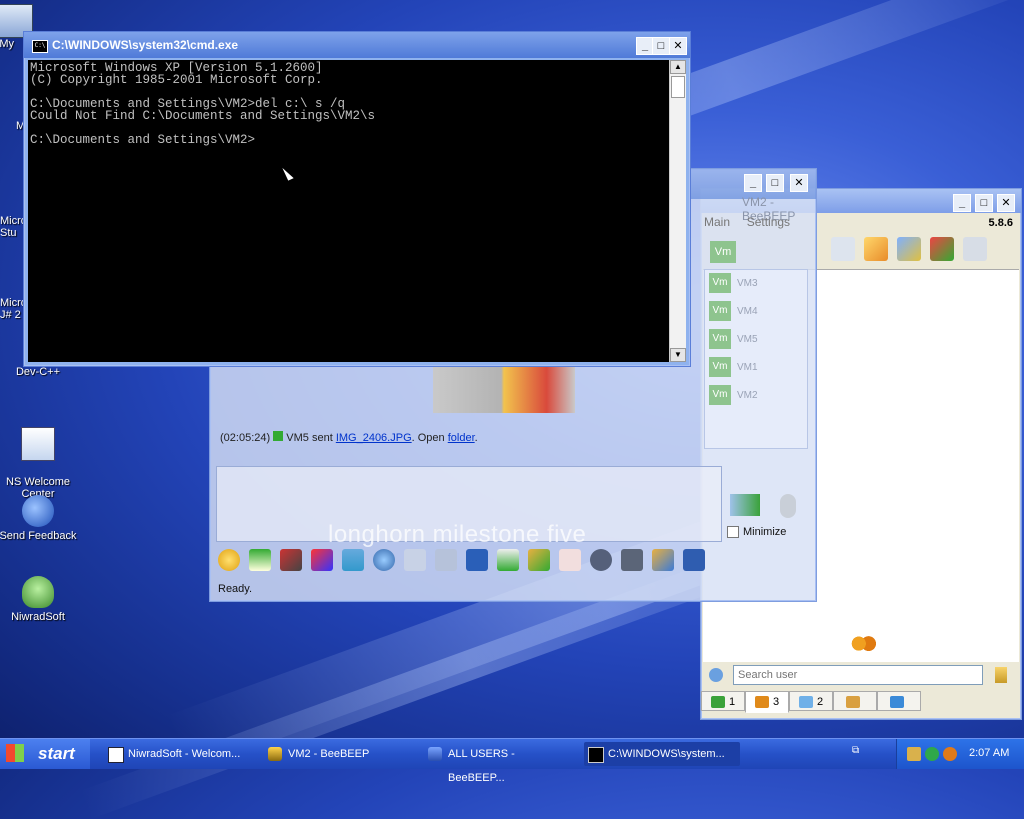  I want to click on clock: 2:07 AM, so click(989, 753).